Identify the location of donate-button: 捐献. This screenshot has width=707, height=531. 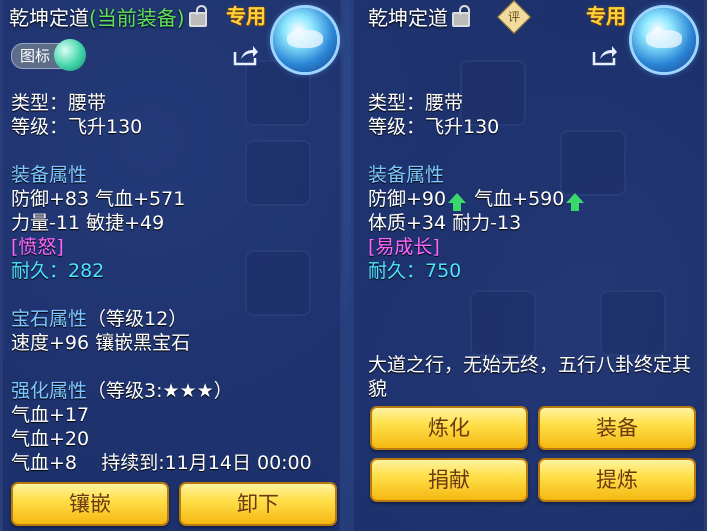
(449, 480).